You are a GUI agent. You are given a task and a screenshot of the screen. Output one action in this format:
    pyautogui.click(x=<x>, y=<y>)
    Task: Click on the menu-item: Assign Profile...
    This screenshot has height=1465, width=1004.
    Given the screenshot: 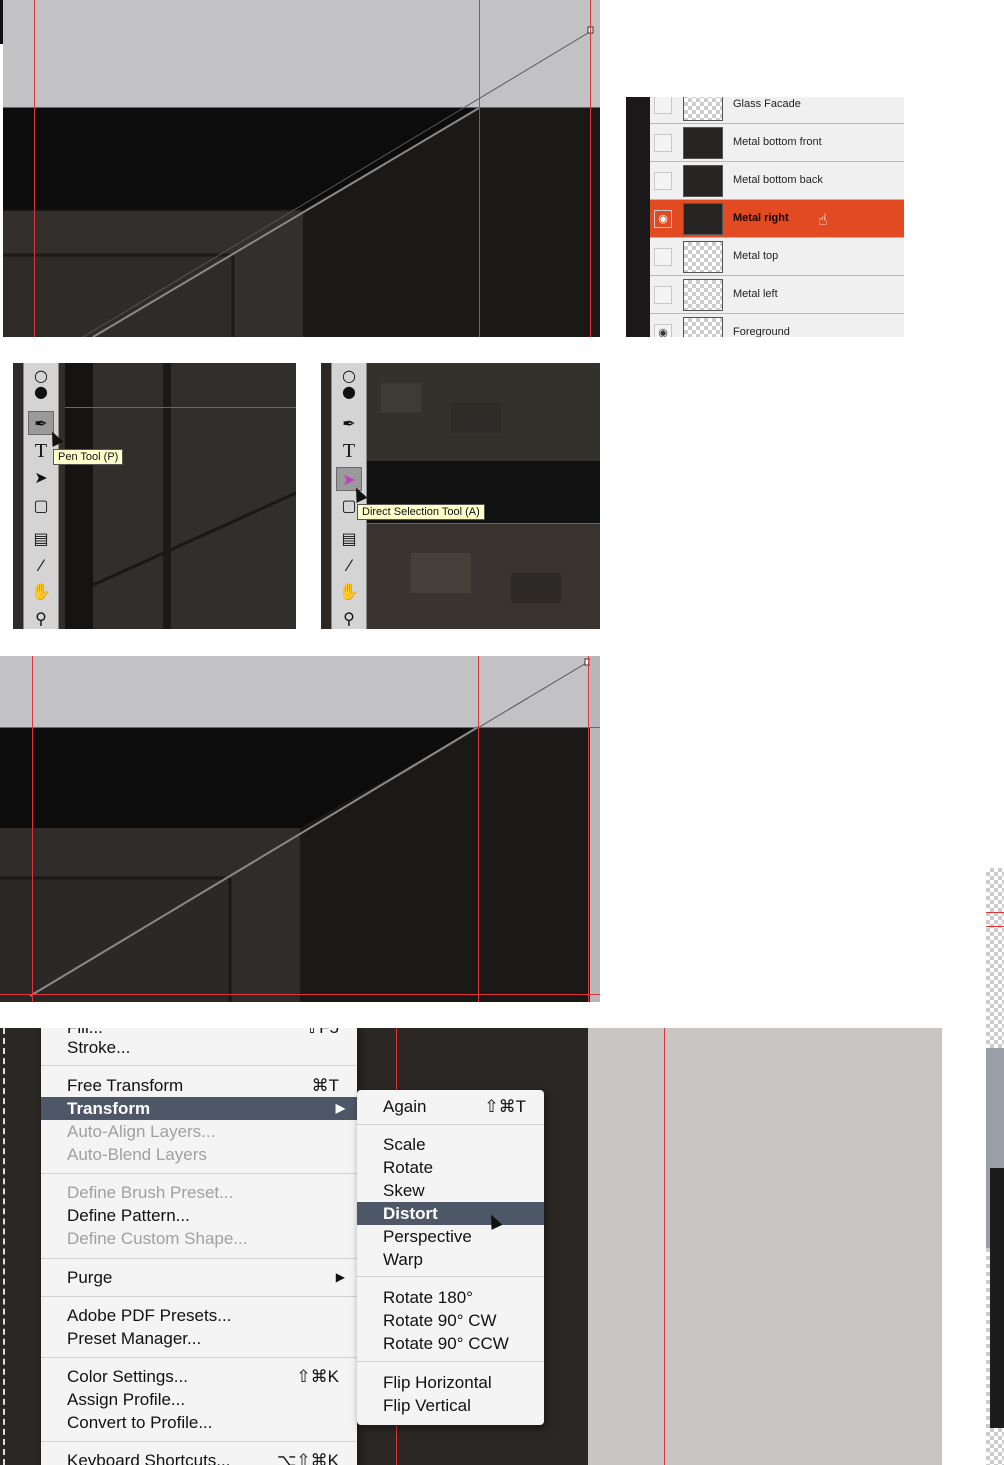 What is the action you would take?
    pyautogui.click(x=199, y=1399)
    